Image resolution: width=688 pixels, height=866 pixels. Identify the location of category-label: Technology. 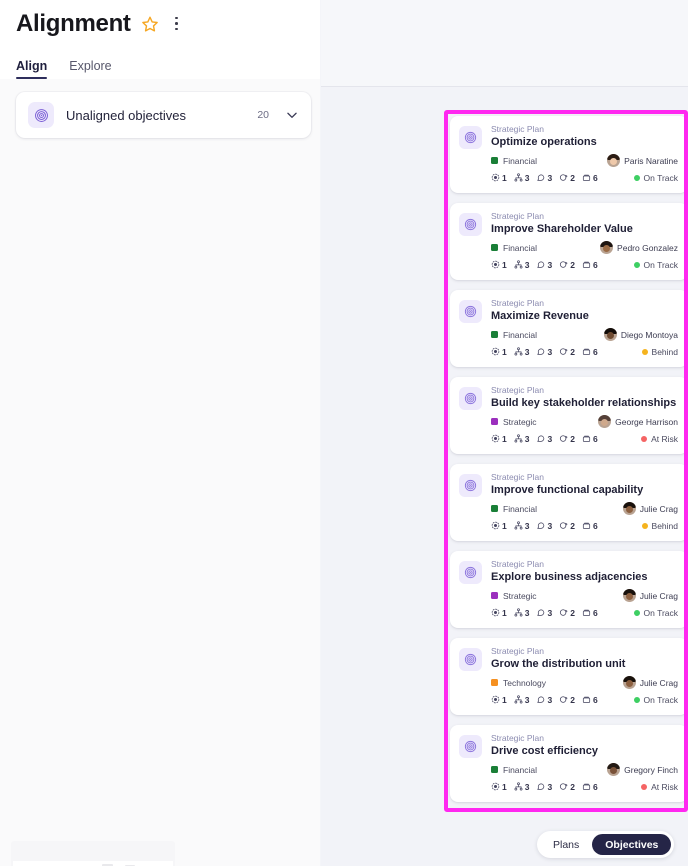
(525, 682).